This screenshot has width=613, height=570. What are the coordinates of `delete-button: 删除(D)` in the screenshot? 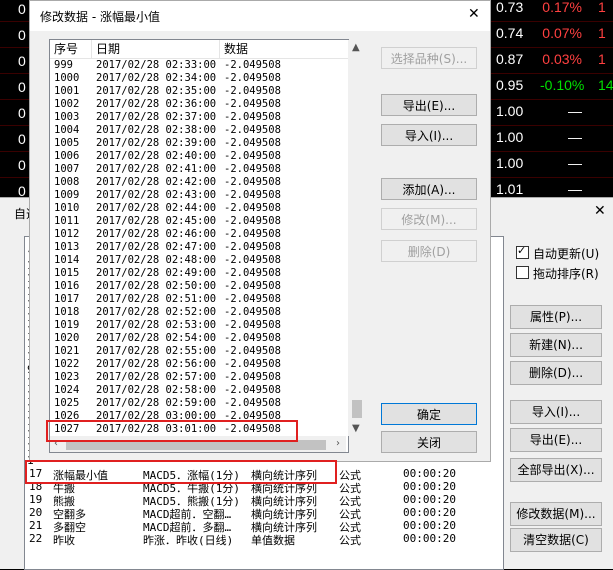 It's located at (429, 251).